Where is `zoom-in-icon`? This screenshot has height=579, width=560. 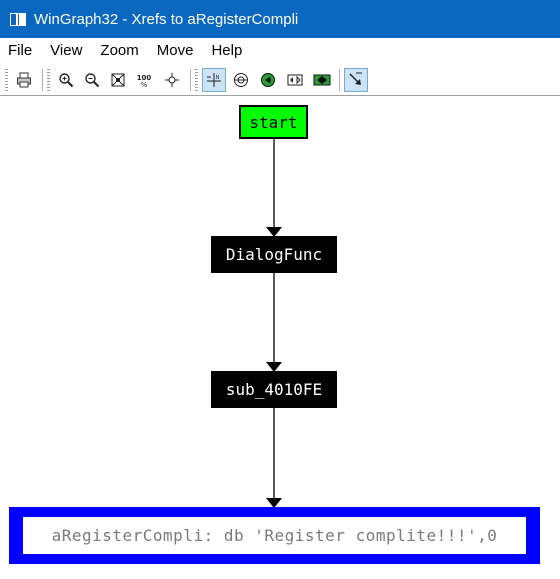
zoom-in-icon is located at coordinates (66, 80).